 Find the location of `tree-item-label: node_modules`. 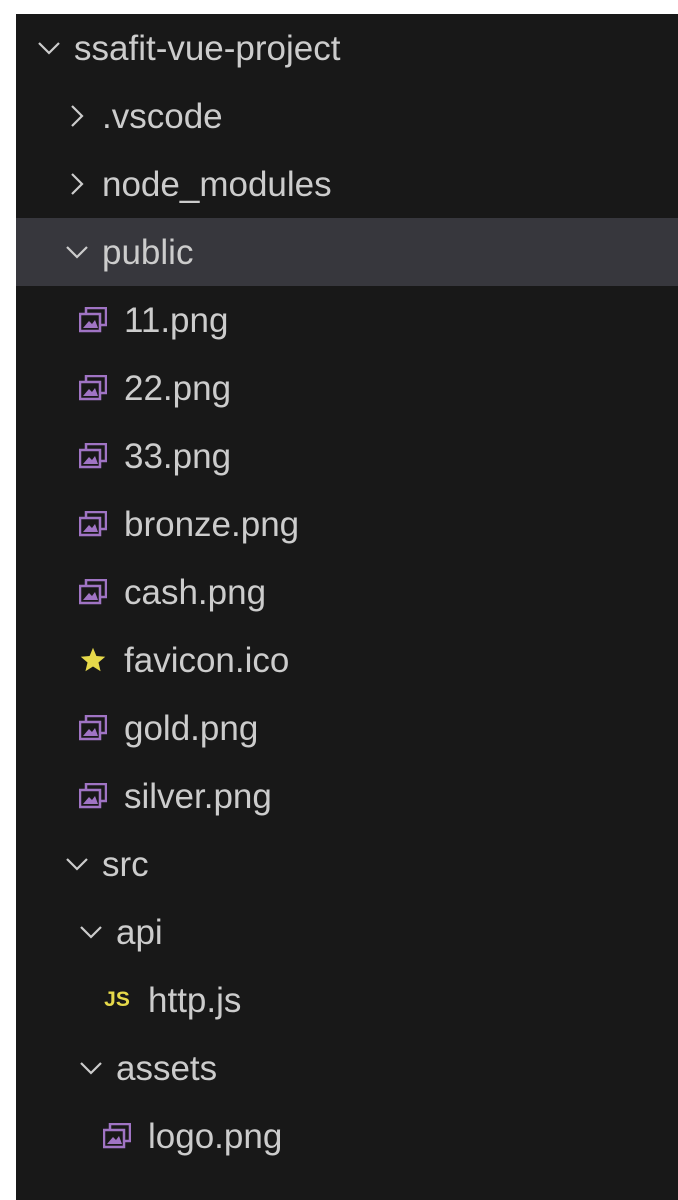

tree-item-label: node_modules is located at coordinates (217, 184).